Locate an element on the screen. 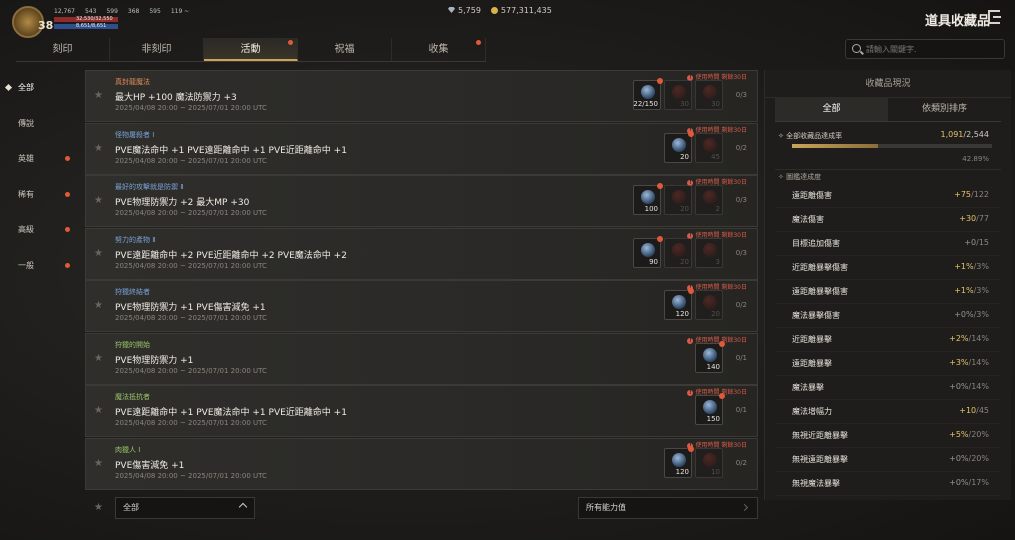 The height and width of the screenshot is (540, 1015). stat-value: +0%/20% is located at coordinates (969, 458).